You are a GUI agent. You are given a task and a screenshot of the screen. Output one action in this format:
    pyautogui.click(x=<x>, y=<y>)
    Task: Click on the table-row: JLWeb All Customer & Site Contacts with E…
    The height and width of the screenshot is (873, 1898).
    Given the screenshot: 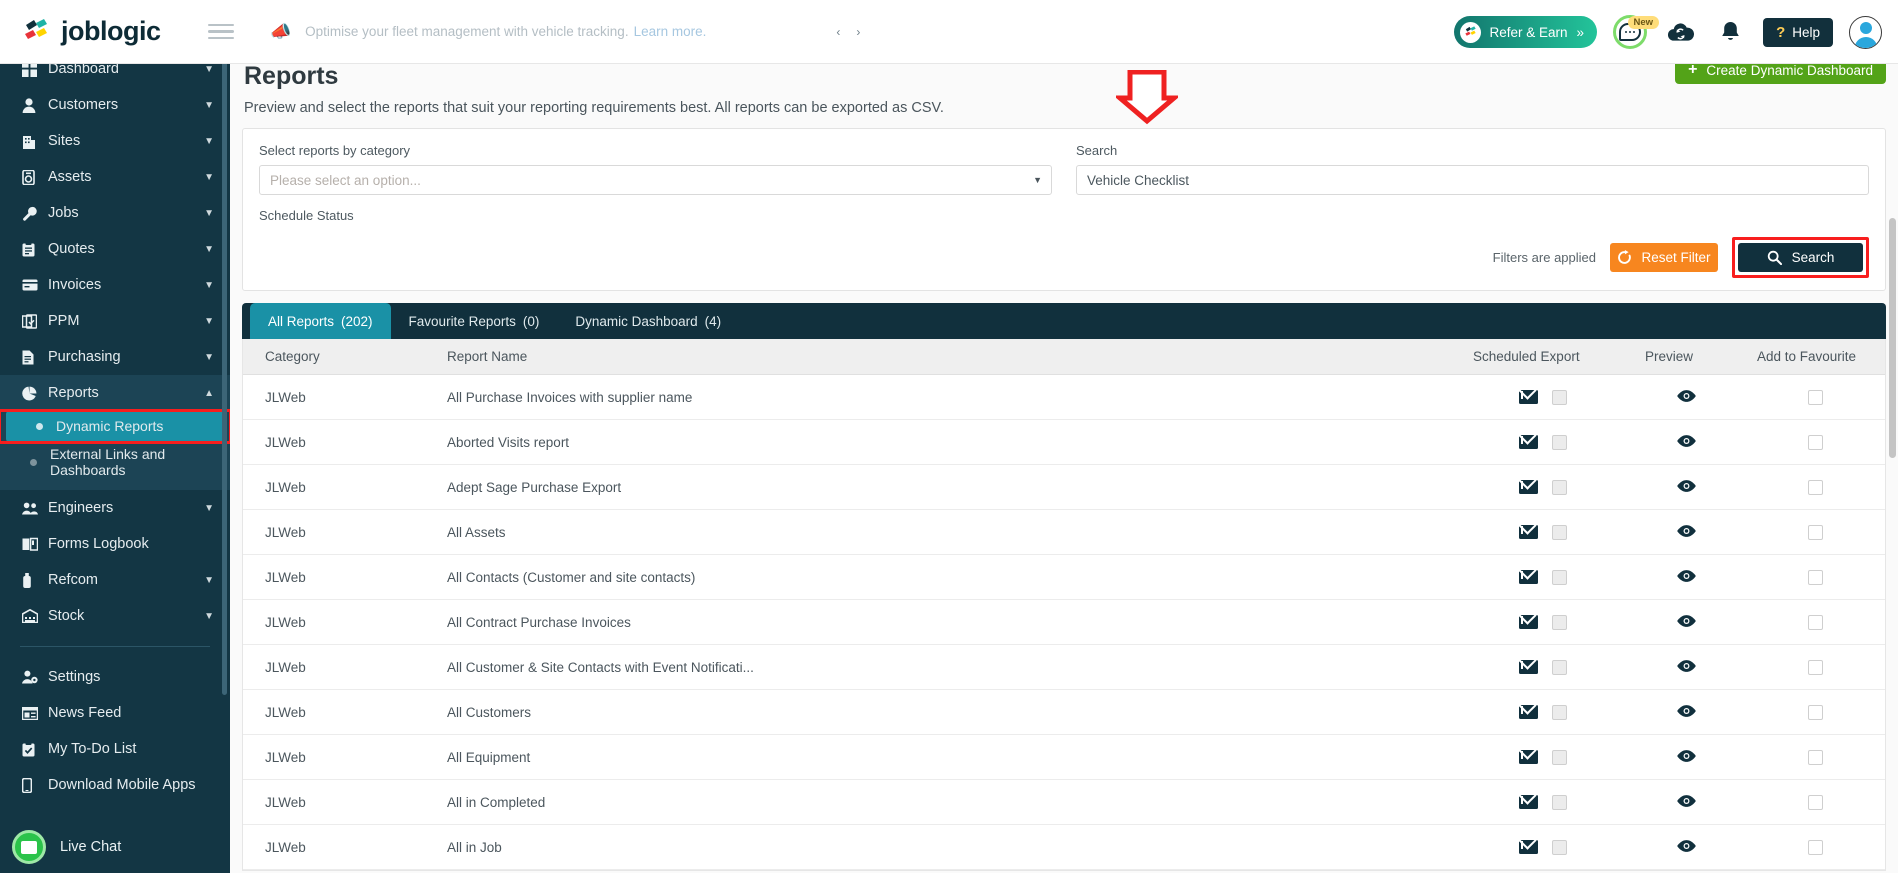 What is the action you would take?
    pyautogui.click(x=1064, y=667)
    